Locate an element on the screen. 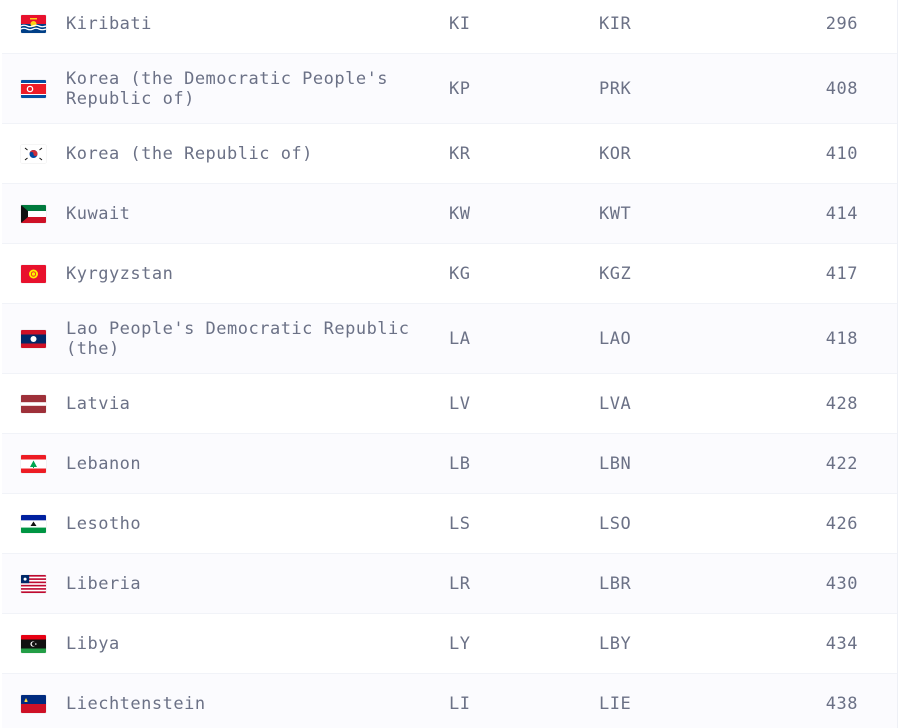 The width and height of the screenshot is (900, 728). table-row: Lesotho LS LSO 426 is located at coordinates (449, 524).